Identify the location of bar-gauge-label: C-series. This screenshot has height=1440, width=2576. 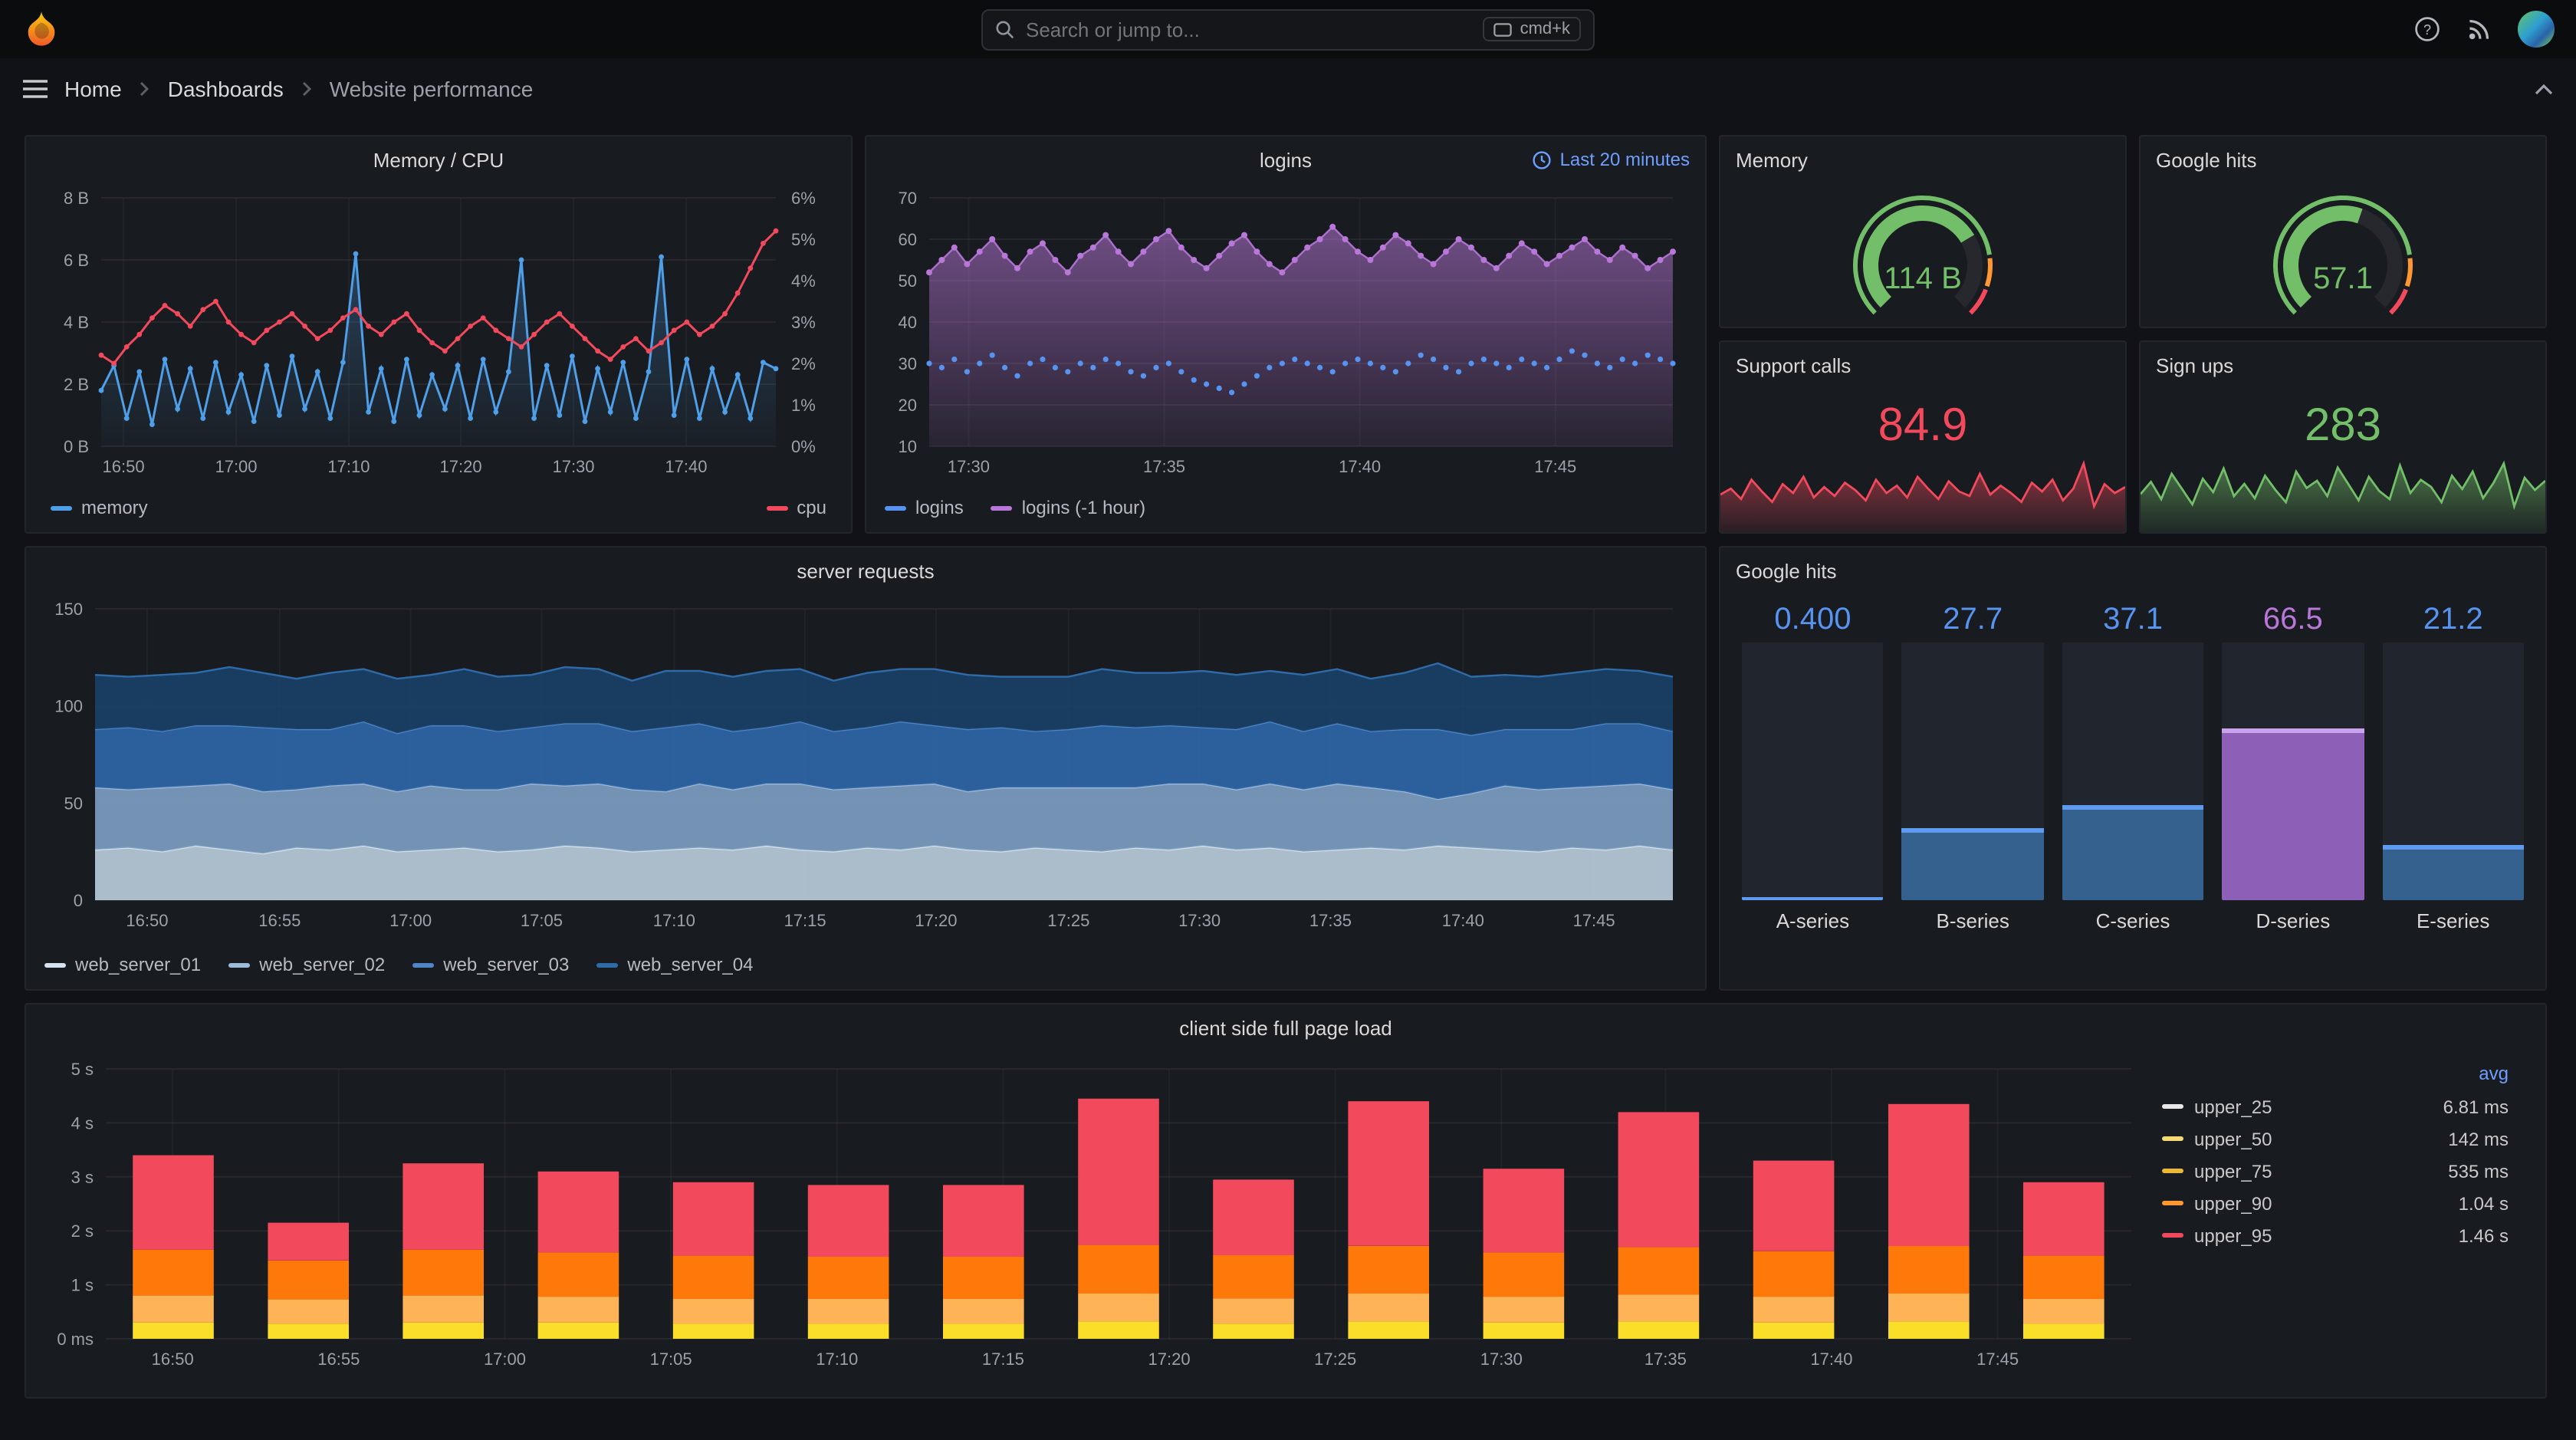
(2133, 920).